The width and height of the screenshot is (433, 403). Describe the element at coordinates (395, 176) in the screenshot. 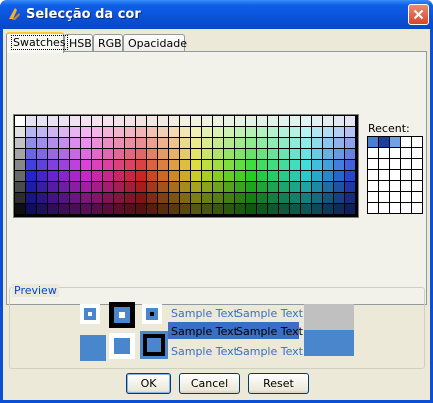

I see `recent-swatches-grid` at that location.